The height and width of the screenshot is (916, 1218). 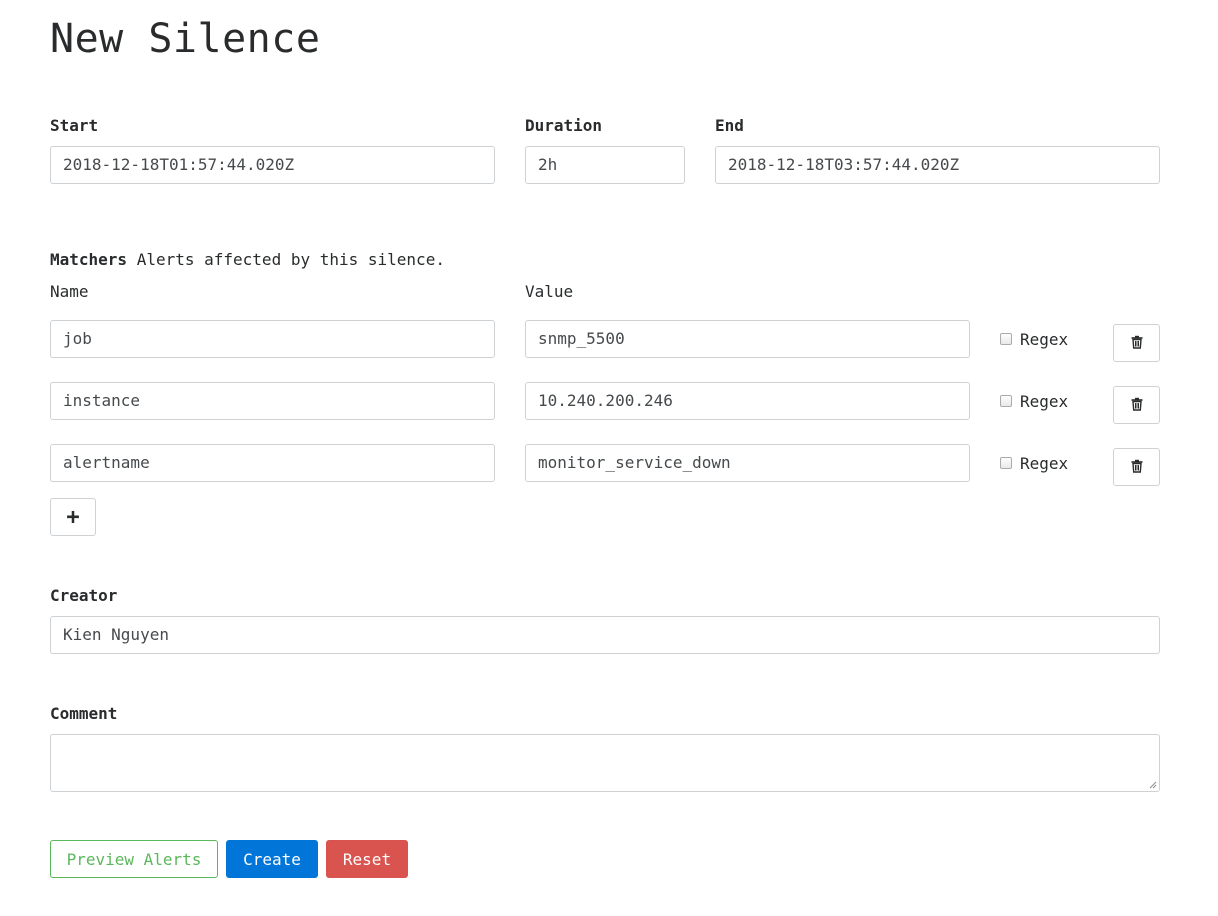 I want to click on matcher-name-input: instance, so click(x=272, y=401).